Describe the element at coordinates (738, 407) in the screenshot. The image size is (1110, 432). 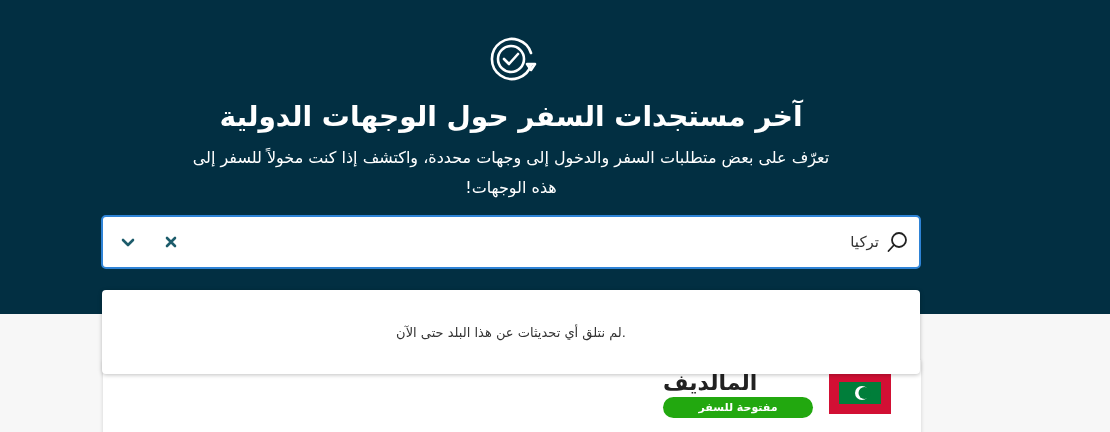
I see `status-badge: مفتوحة للسفر` at that location.